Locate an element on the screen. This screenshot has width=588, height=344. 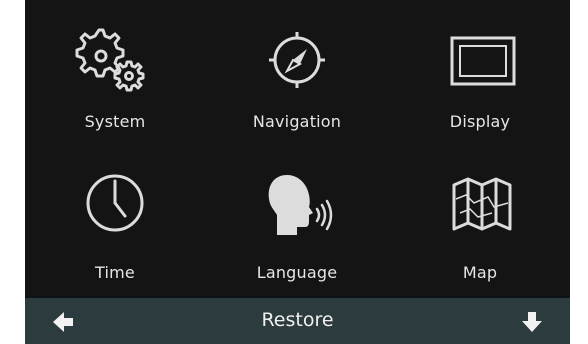
down-arrow-icon is located at coordinates (532, 322).